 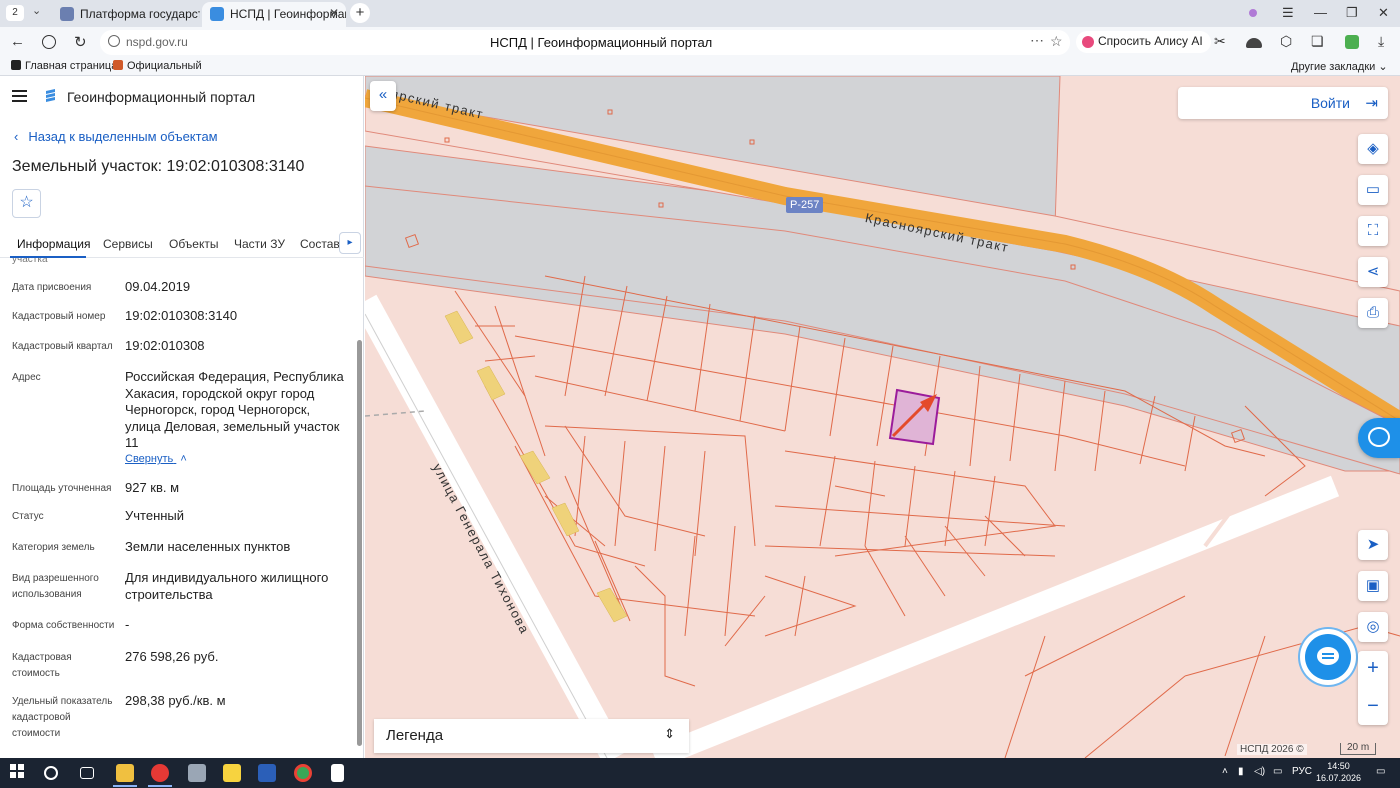 I want to click on notes-icon, so click(x=232, y=773).